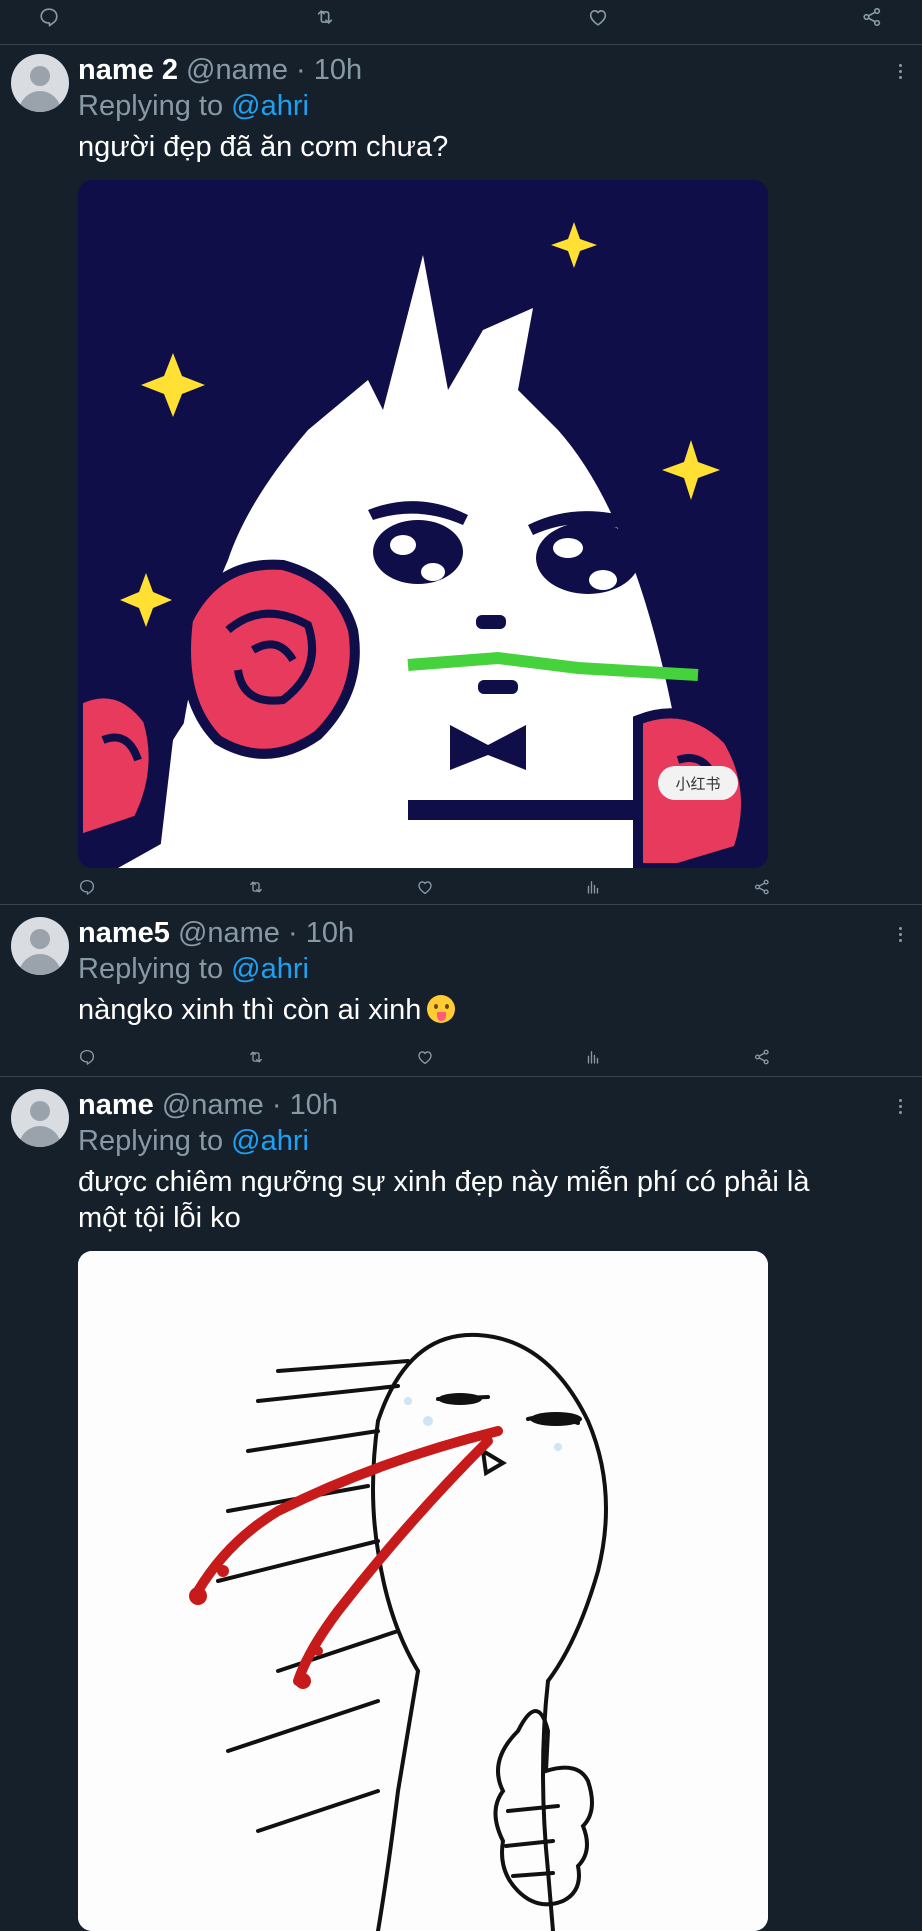 This screenshot has width=922, height=1931. I want to click on display-name: name5, so click(124, 933).